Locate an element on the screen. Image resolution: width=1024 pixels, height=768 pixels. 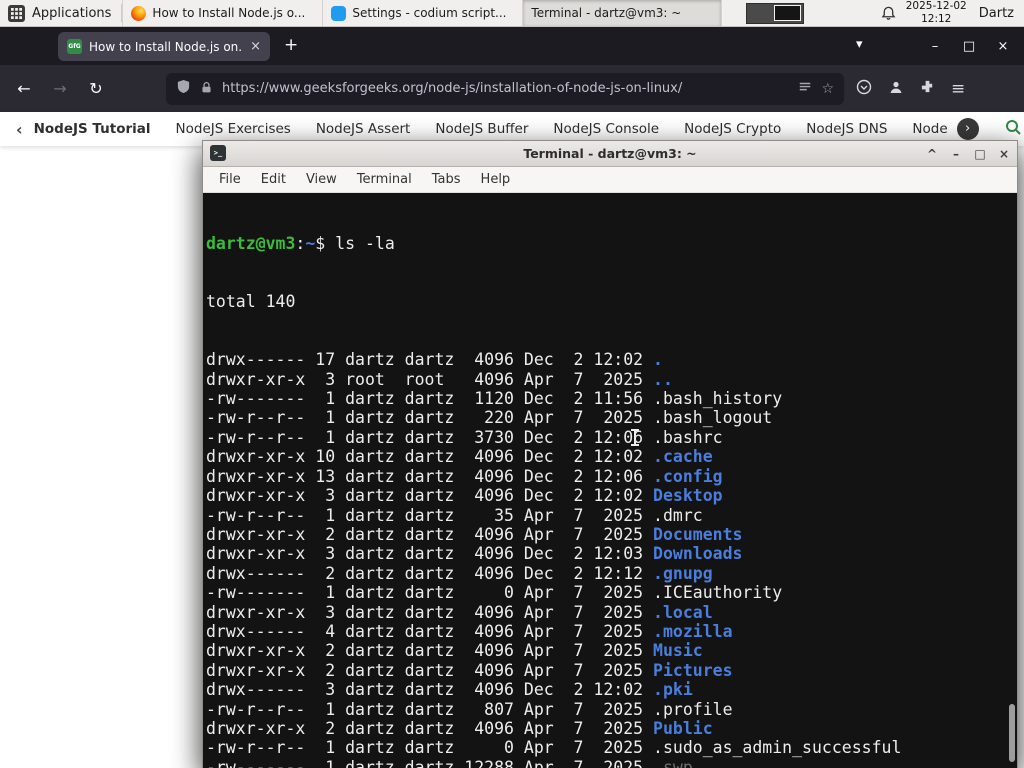
workspace-window-preview is located at coordinates (788, 12).